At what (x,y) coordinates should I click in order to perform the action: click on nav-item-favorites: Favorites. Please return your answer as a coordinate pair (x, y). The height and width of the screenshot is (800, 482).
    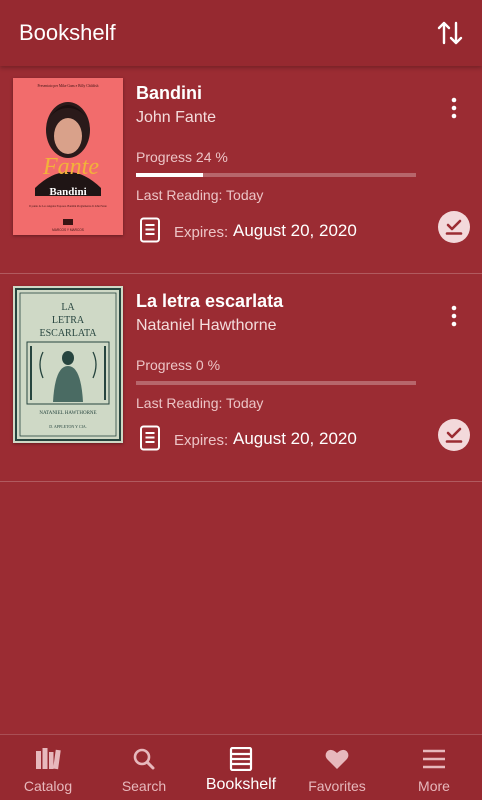
    Looking at the image, I should click on (337, 767).